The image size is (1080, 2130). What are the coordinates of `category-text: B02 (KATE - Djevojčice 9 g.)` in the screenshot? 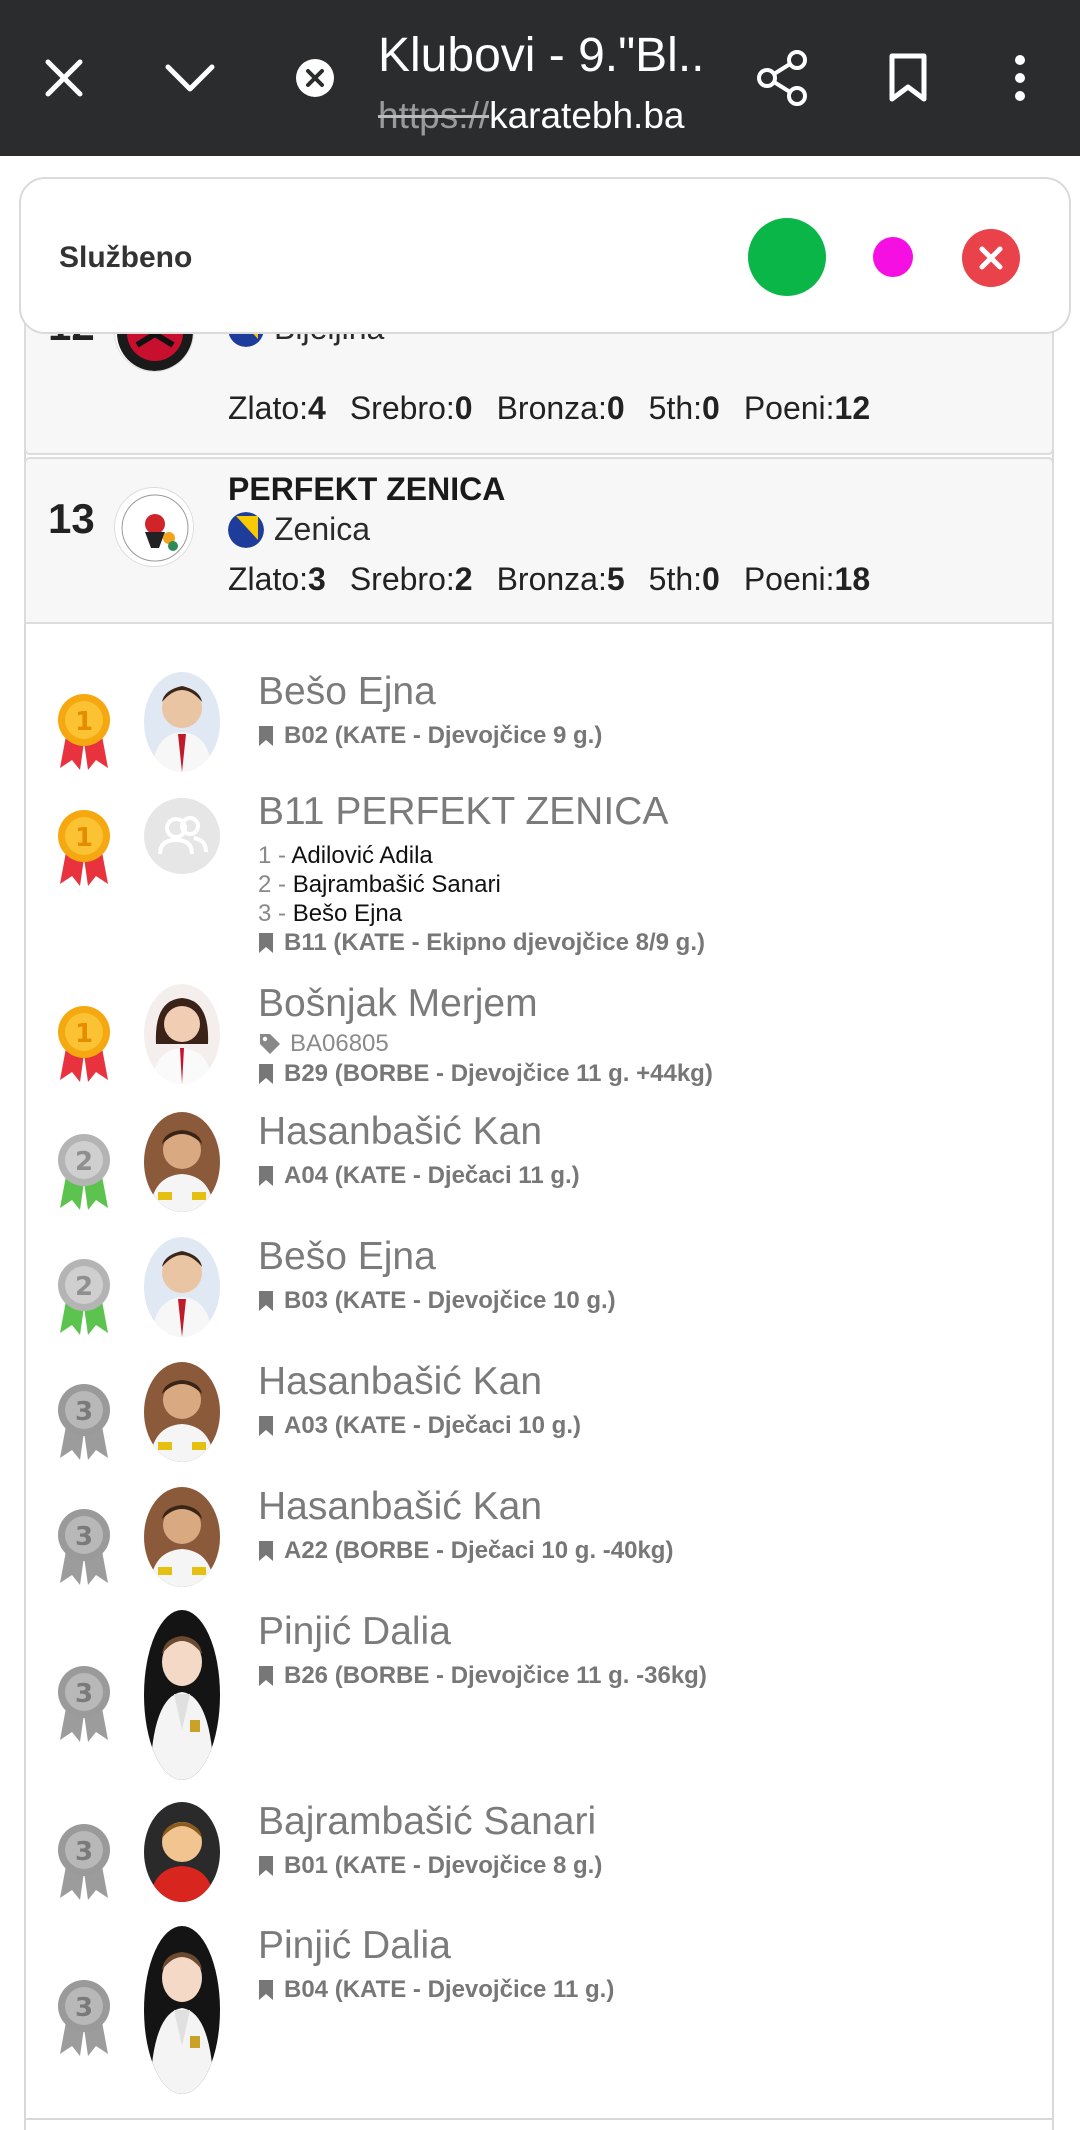 It's located at (443, 735).